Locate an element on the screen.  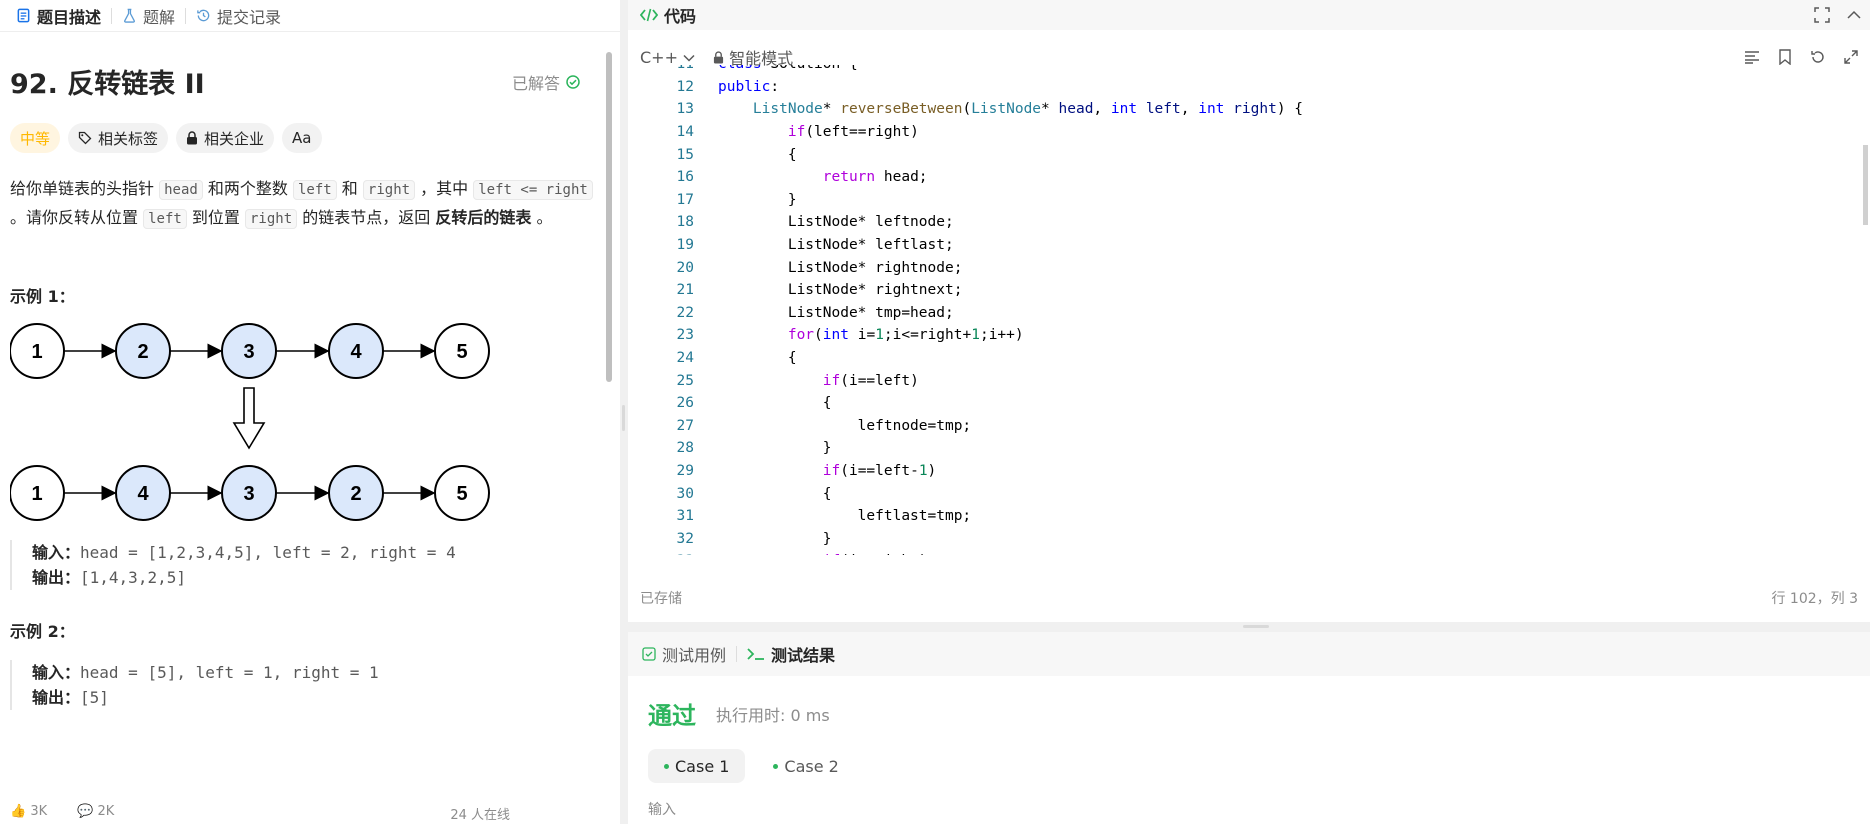
inline-code: head is located at coordinates (181, 190).